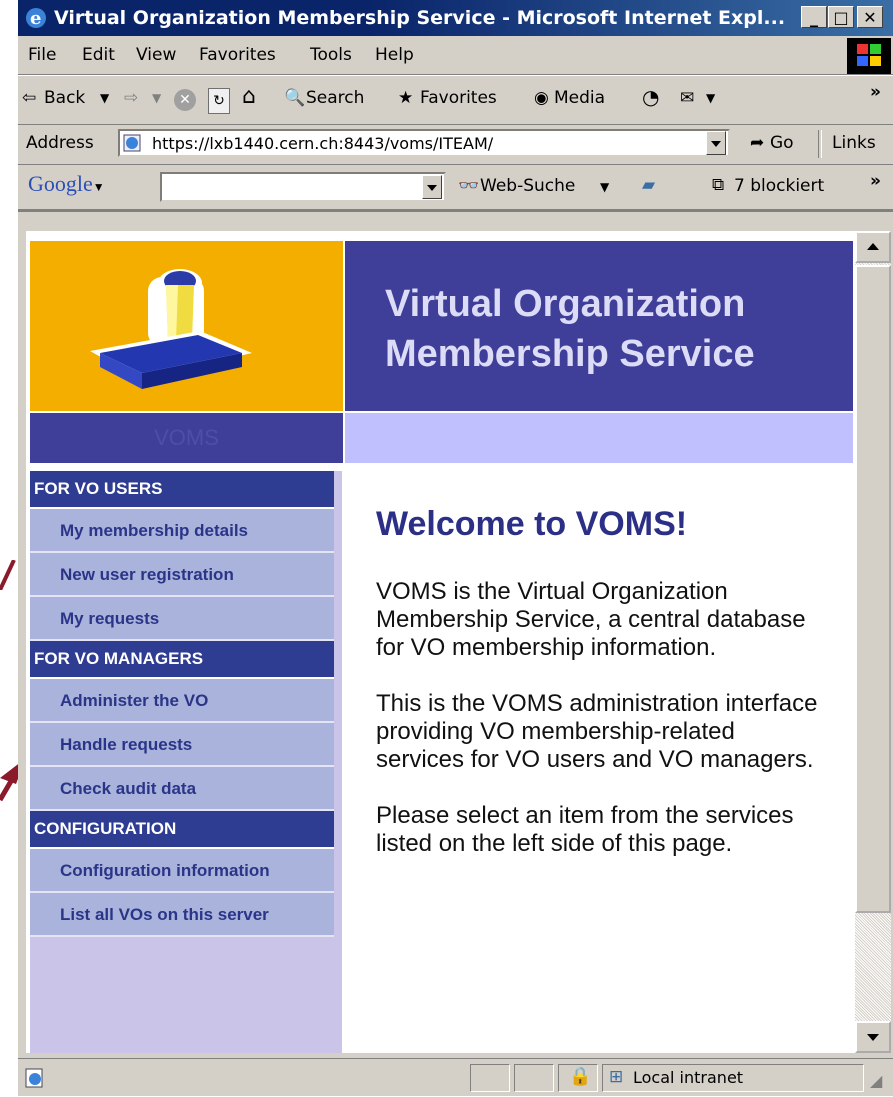  Describe the element at coordinates (820, 144) in the screenshot. I see `toolbar-separator` at that location.